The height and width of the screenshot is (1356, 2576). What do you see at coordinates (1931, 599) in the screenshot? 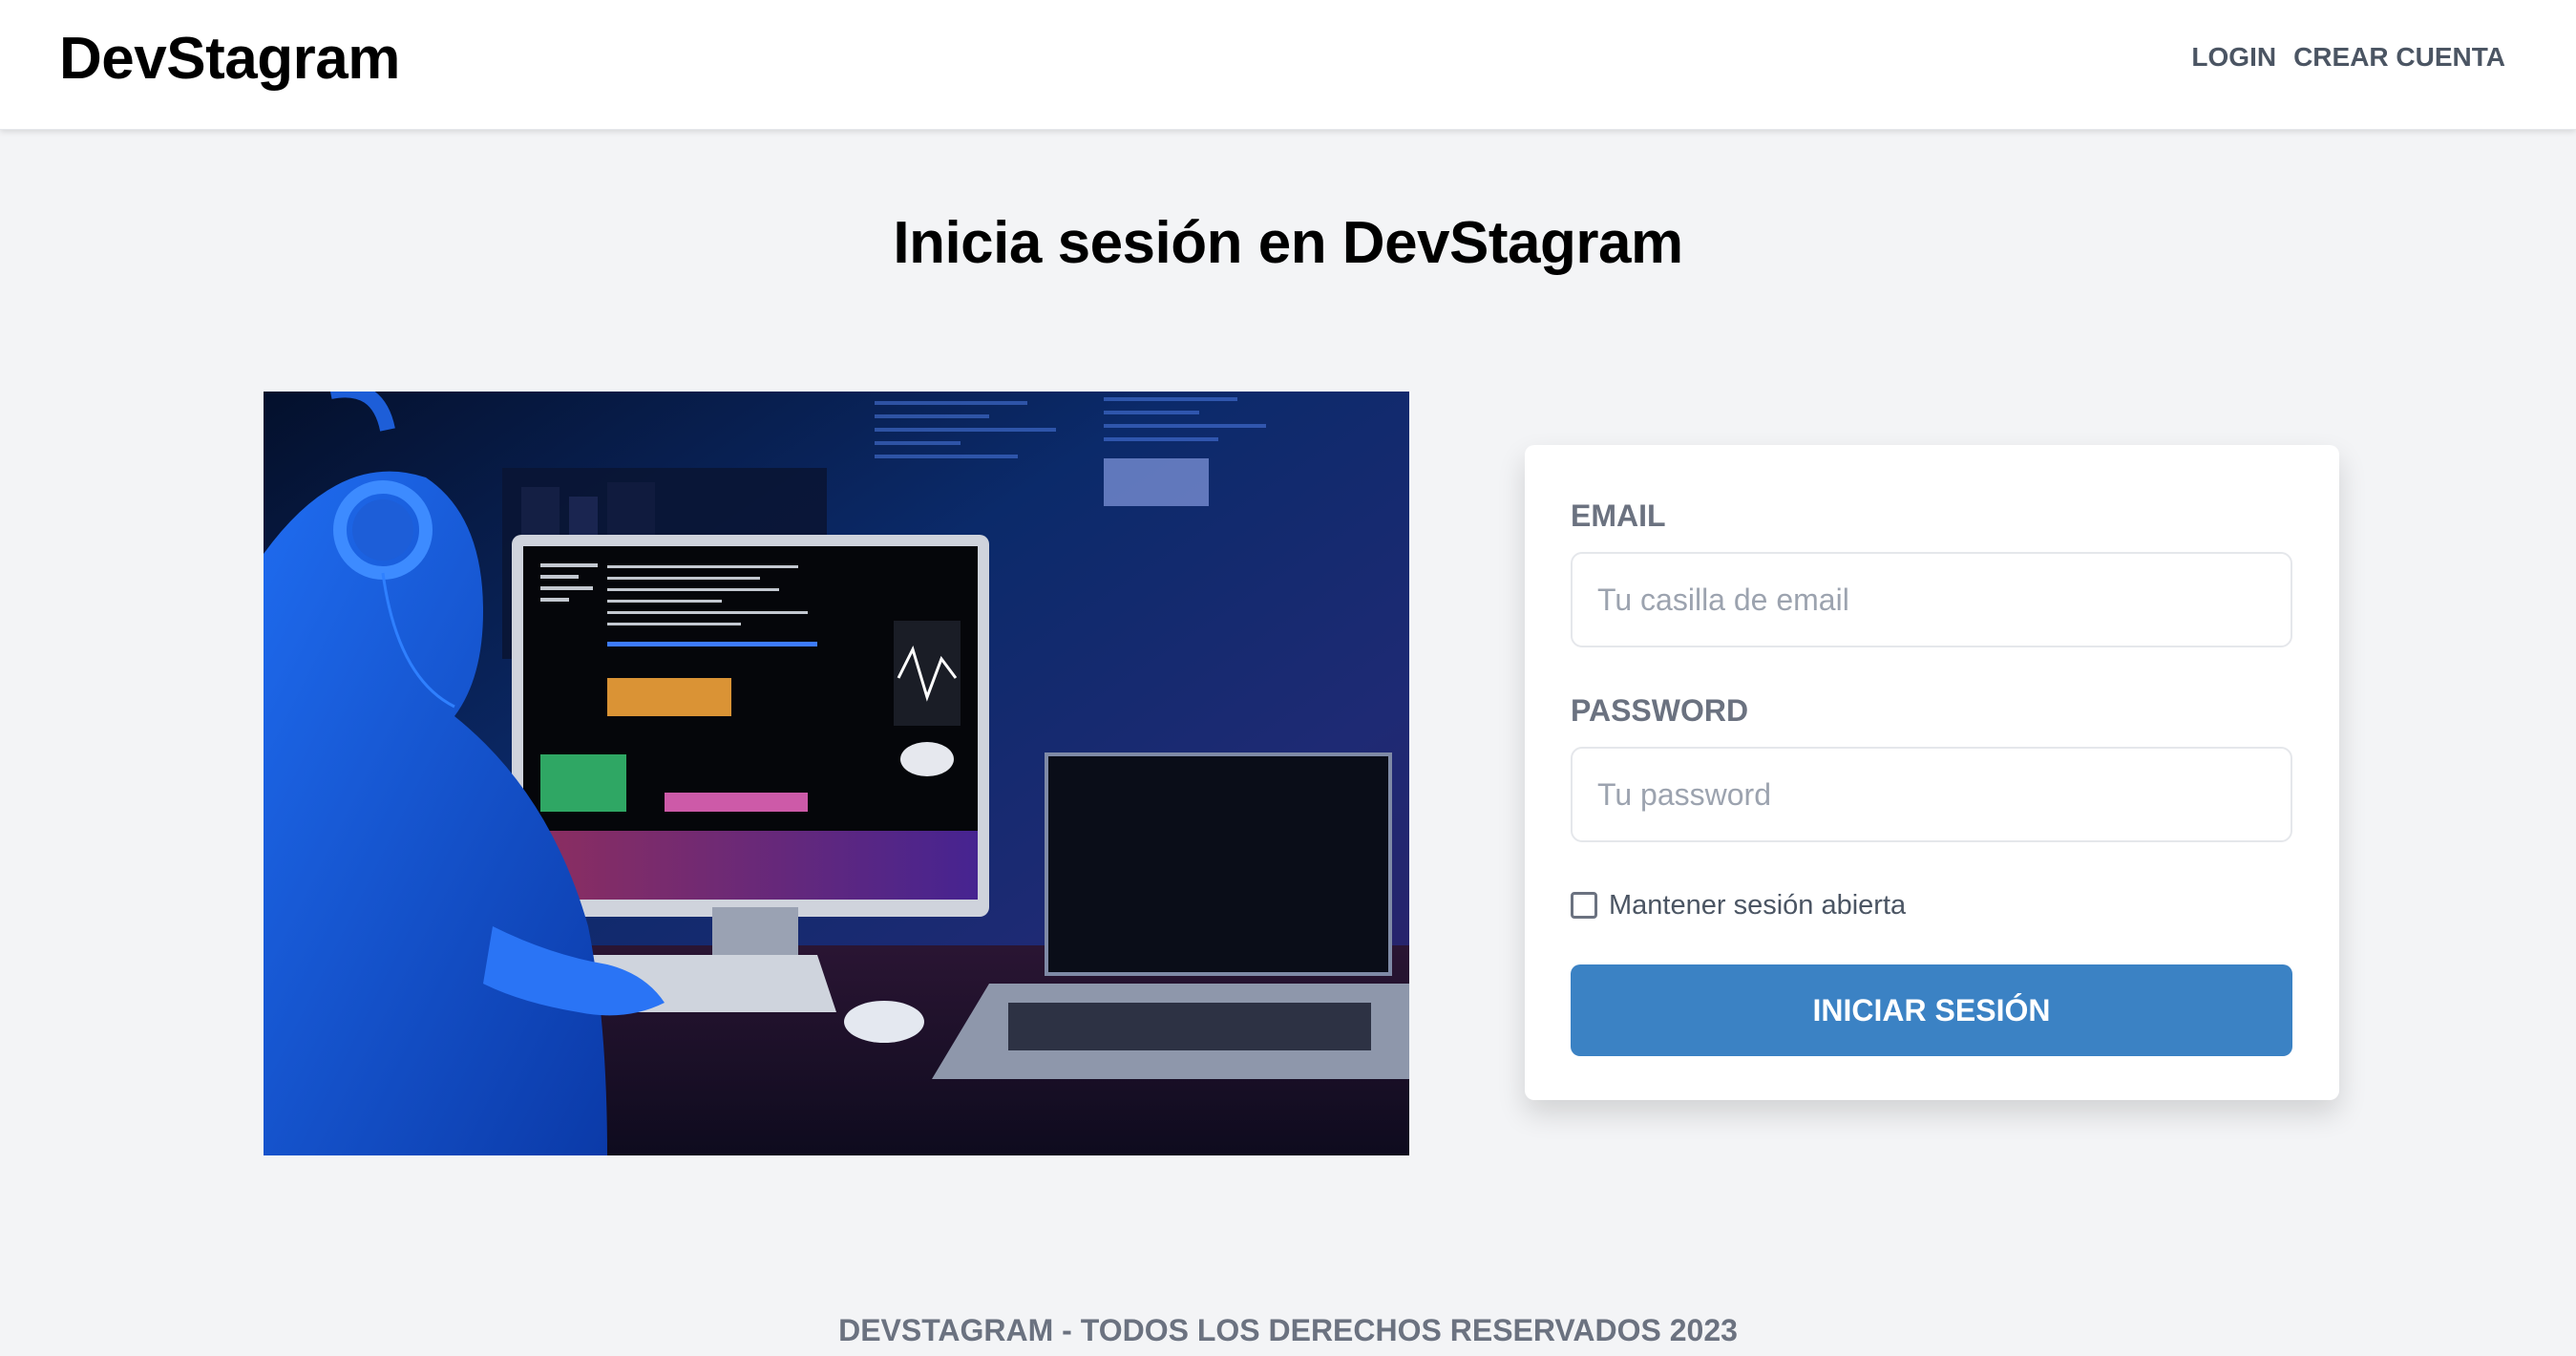
I see `email-input` at bounding box center [1931, 599].